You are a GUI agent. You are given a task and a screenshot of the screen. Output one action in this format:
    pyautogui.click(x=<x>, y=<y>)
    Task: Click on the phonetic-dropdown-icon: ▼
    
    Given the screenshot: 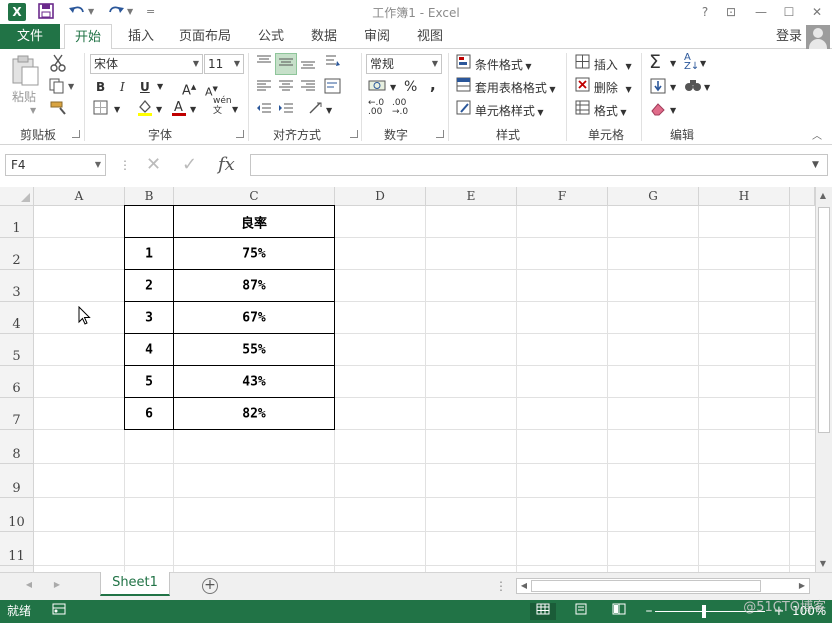 What is the action you would take?
    pyautogui.click(x=235, y=110)
    